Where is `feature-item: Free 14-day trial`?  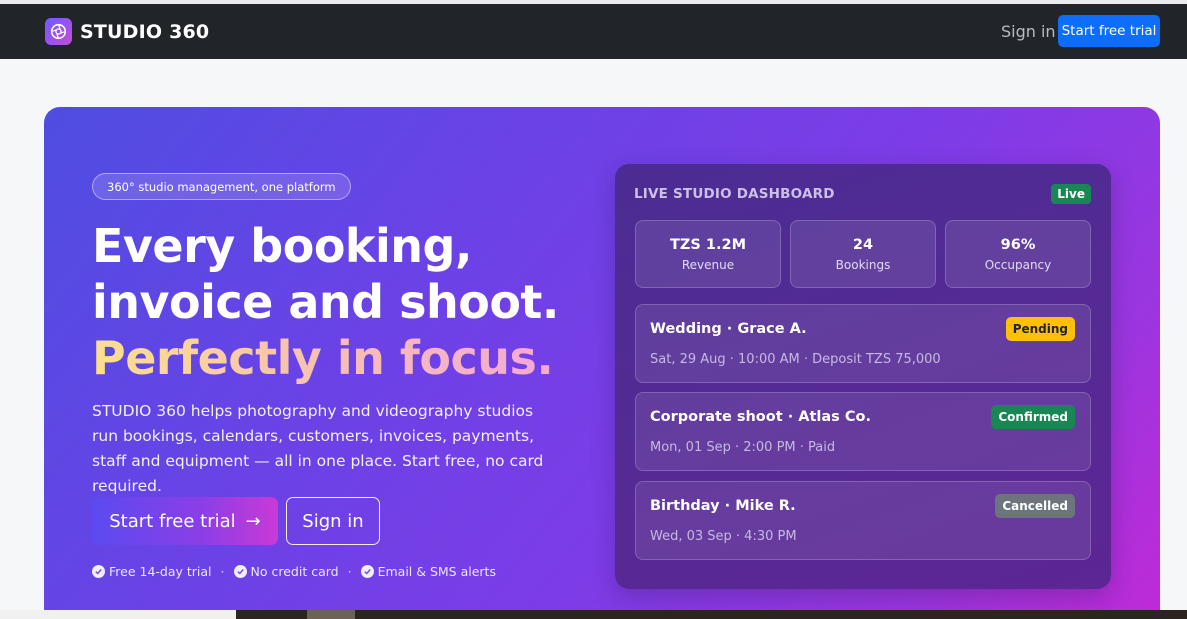
feature-item: Free 14-day trial is located at coordinates (152, 571).